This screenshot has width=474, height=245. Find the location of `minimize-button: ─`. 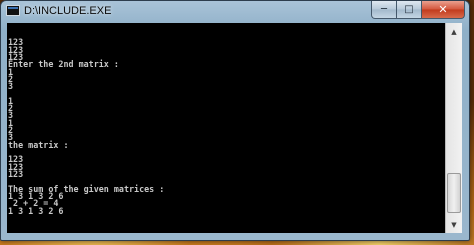

minimize-button: ─ is located at coordinates (384, 10).